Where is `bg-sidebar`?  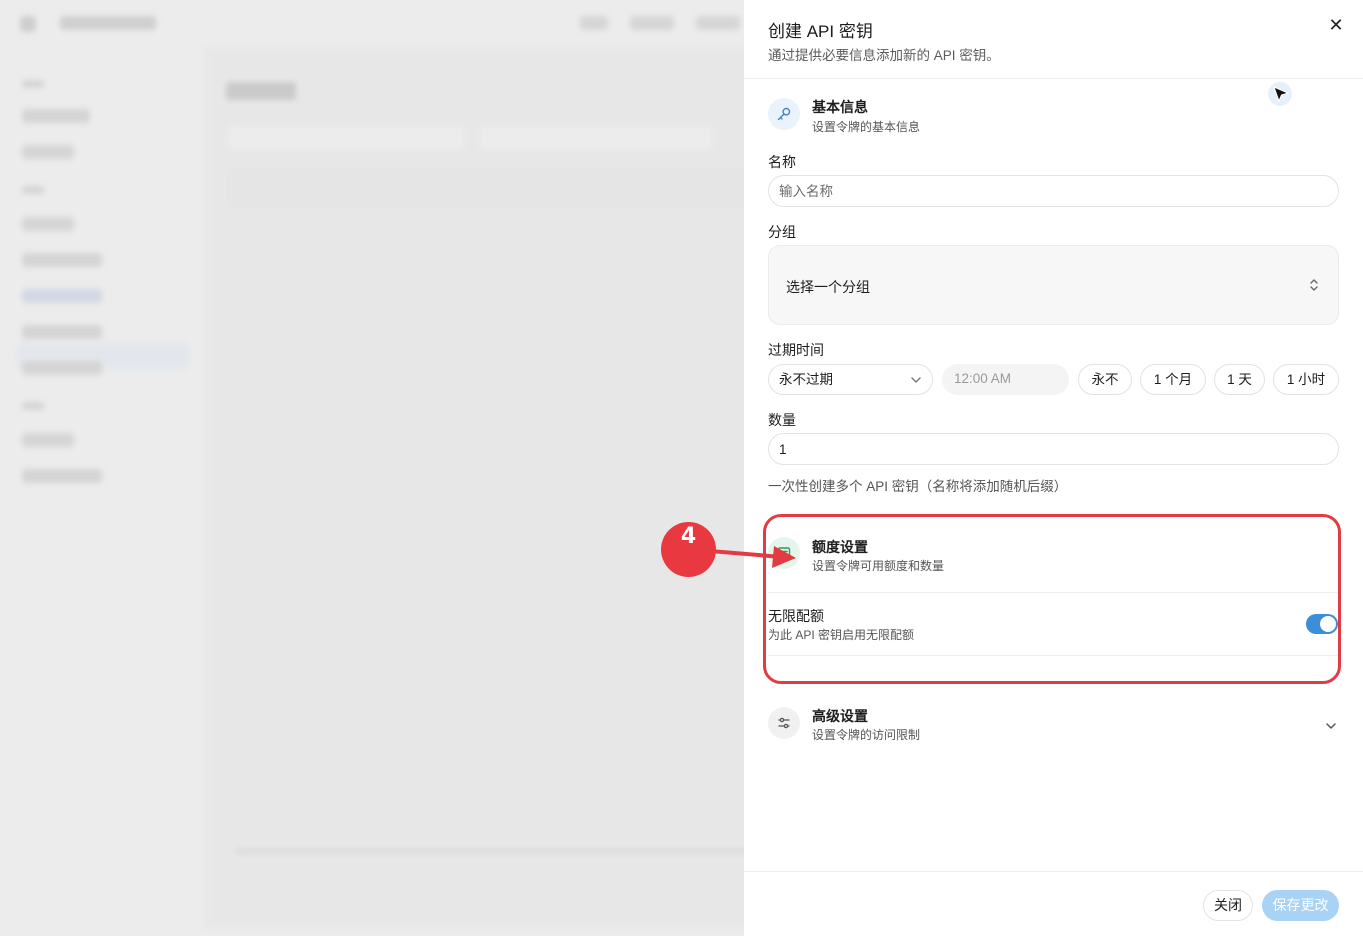
bg-sidebar is located at coordinates (102, 498).